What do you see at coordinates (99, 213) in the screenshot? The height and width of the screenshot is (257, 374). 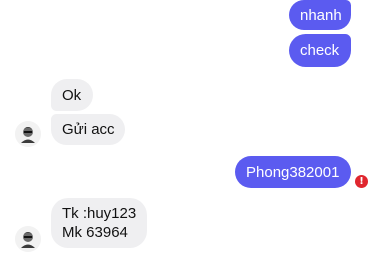 I see `message-text-line: Tk :huy123` at bounding box center [99, 213].